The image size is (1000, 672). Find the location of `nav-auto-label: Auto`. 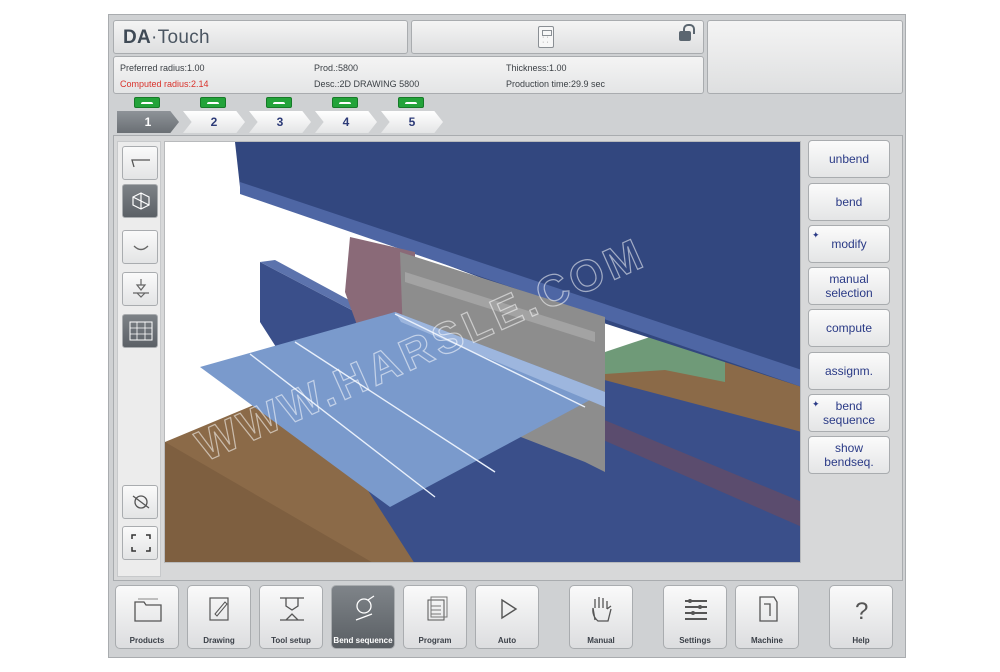

nav-auto-label: Auto is located at coordinates (507, 640).